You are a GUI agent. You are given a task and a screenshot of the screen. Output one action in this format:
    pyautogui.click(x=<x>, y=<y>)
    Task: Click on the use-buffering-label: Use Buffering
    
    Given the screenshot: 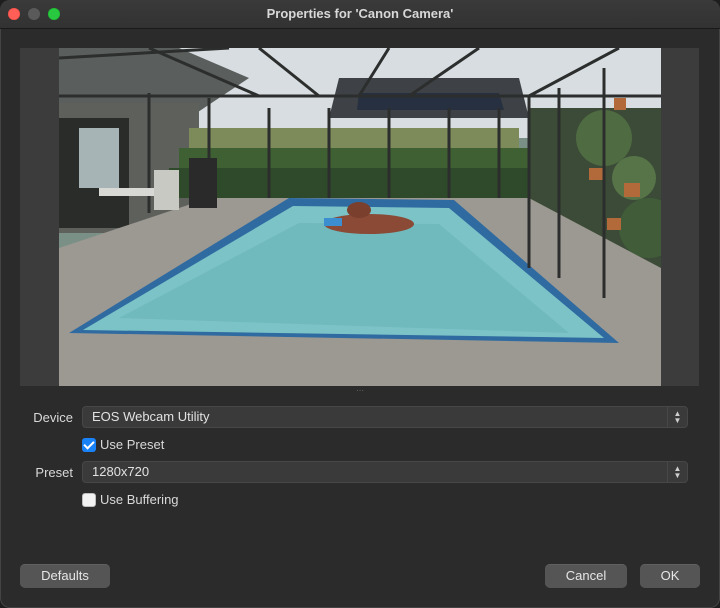 What is the action you would take?
    pyautogui.click(x=139, y=499)
    